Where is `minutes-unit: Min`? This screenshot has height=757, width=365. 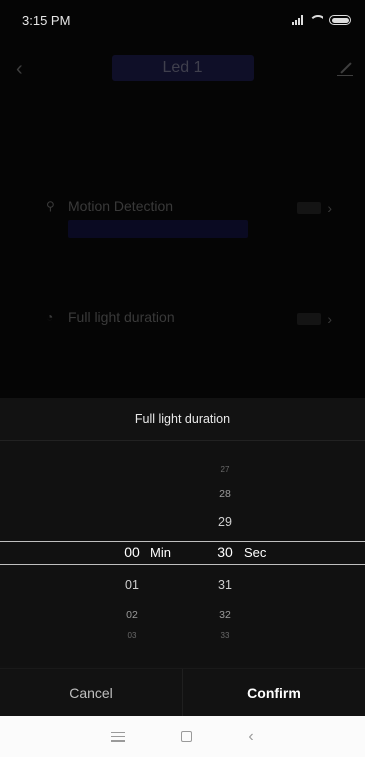 minutes-unit: Min is located at coordinates (160, 552).